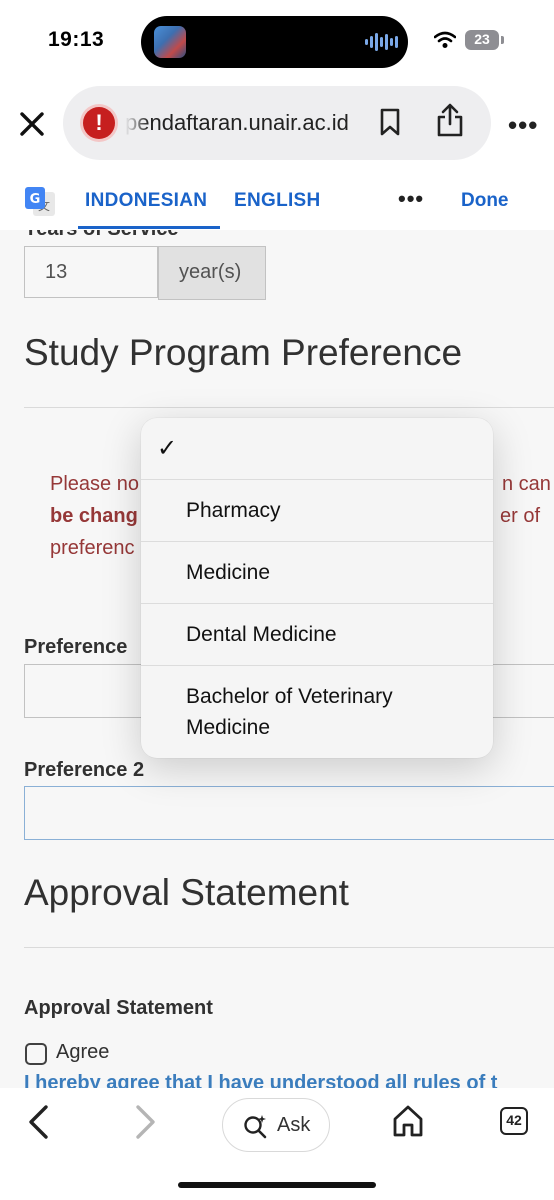 The height and width of the screenshot is (1200, 554). What do you see at coordinates (317, 711) in the screenshot?
I see `picker-option-veterinary-medicine: Bachelor of Veterinary Medicine` at bounding box center [317, 711].